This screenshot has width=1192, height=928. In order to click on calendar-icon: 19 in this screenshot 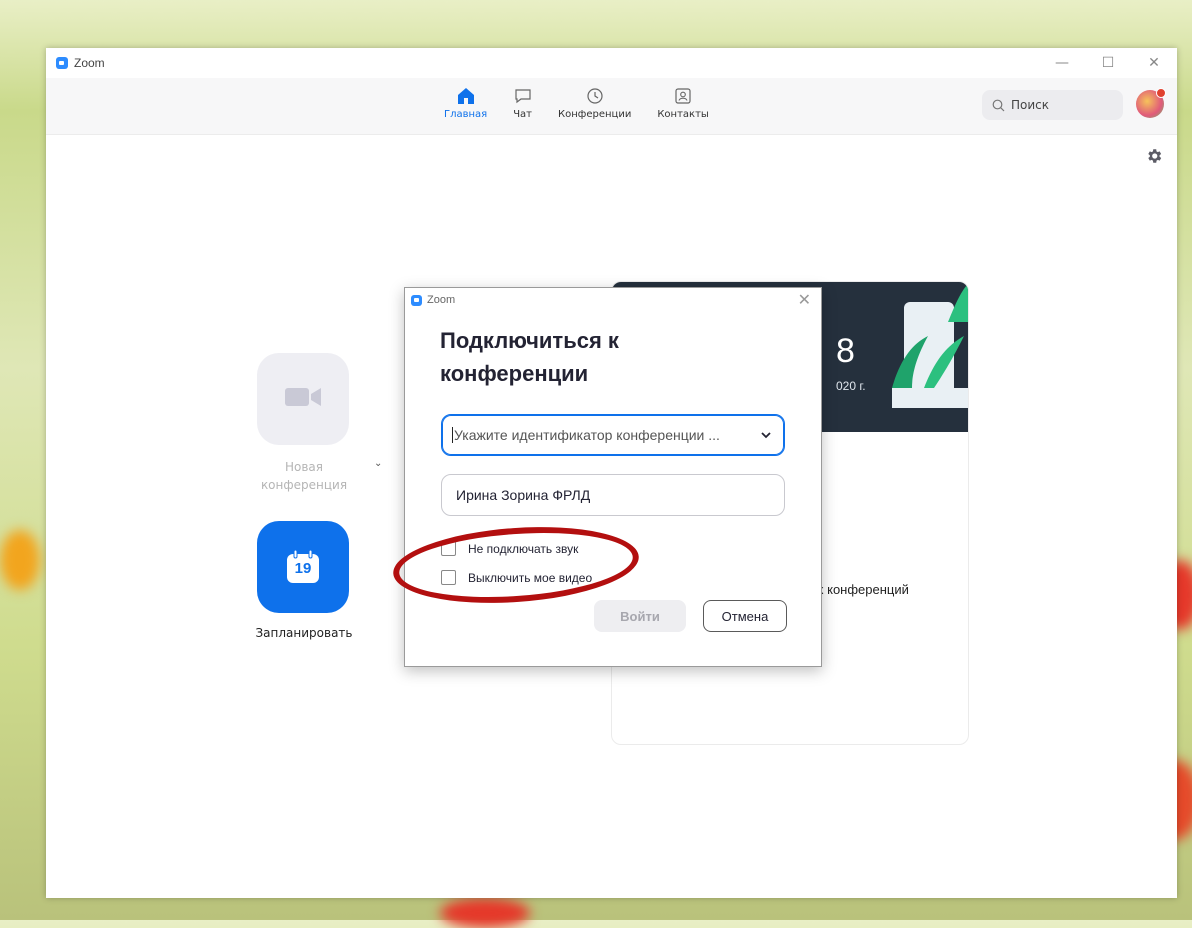, I will do `click(303, 567)`.